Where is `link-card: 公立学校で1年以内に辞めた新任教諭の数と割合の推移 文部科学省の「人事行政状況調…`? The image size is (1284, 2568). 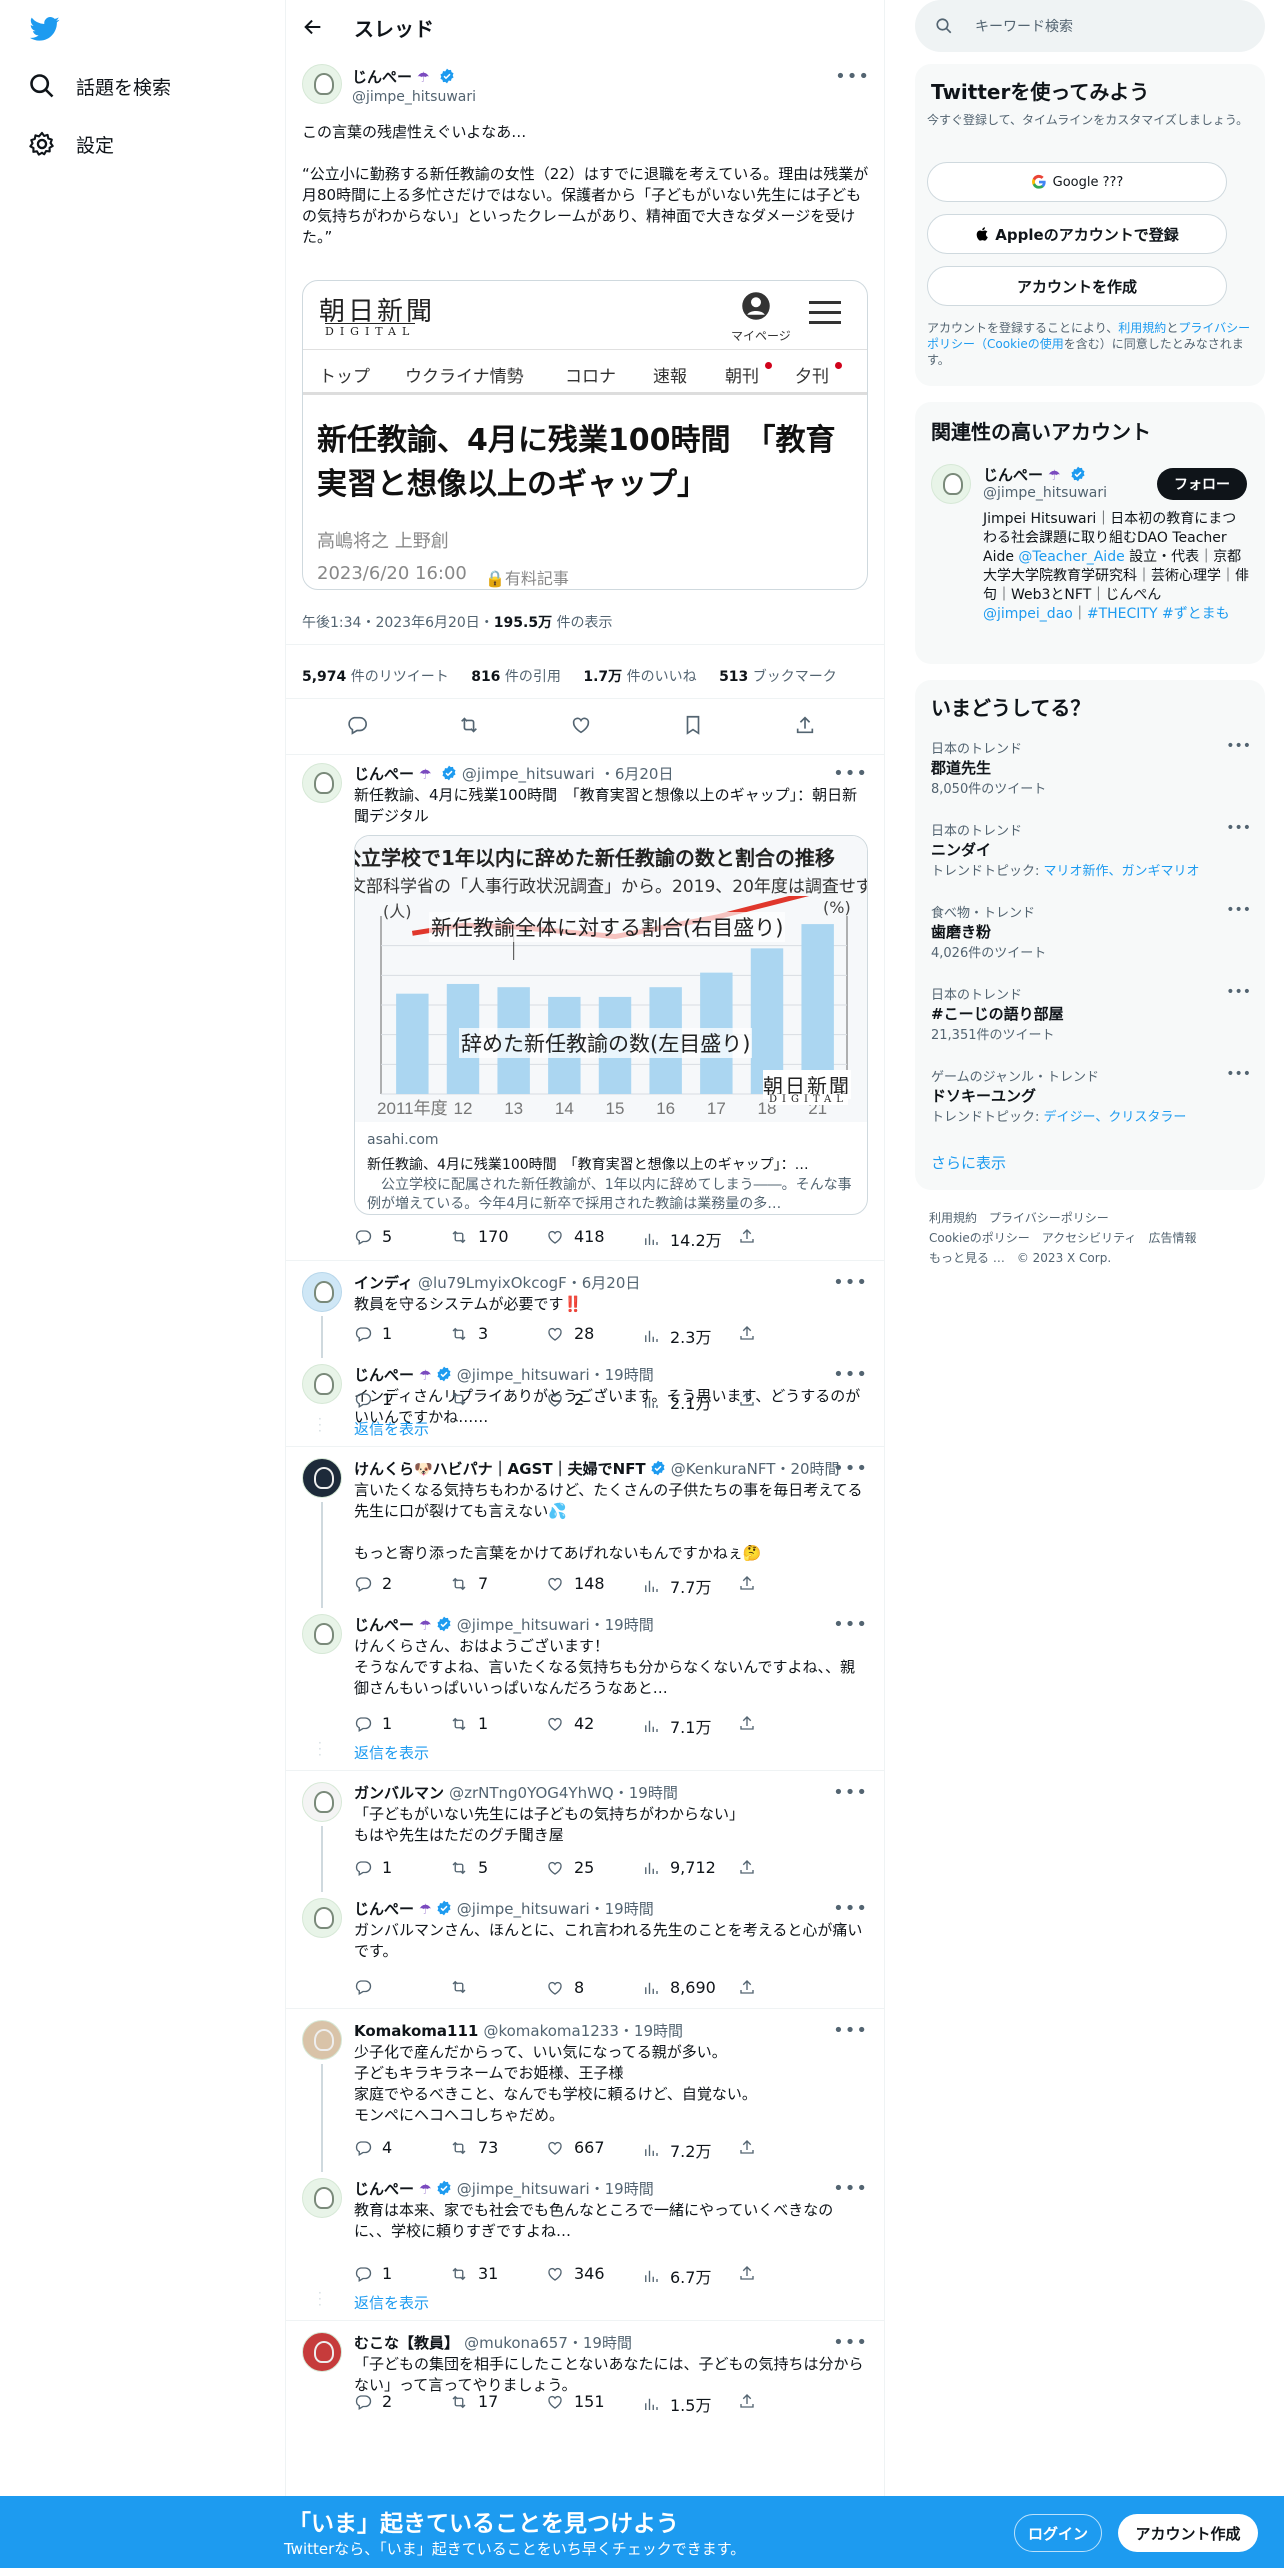 link-card: 公立学校で1年以内に辞めた新任教諭の数と割合の推移 文部科学省の「人事行政状況調… is located at coordinates (611, 1025).